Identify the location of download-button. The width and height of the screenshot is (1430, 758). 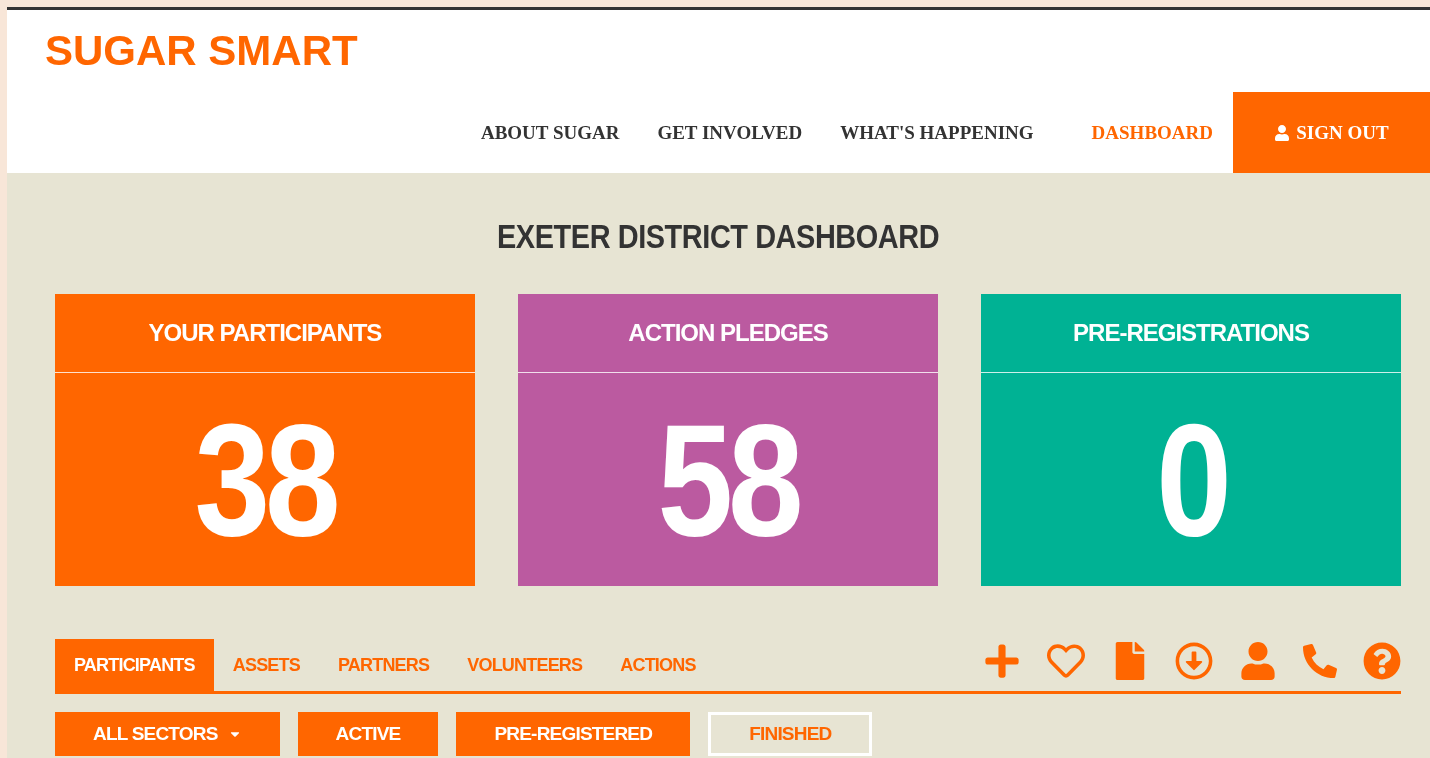
(1194, 661).